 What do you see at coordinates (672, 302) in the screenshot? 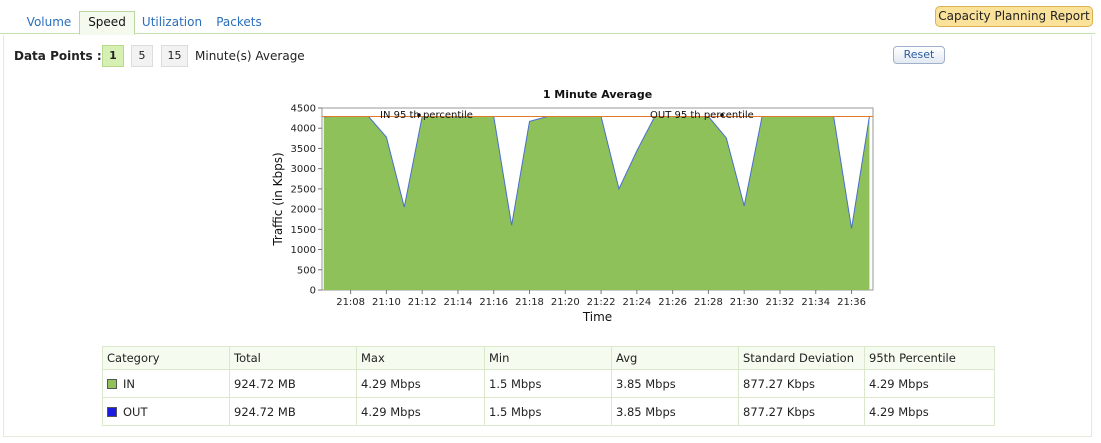
I see `x-tick-label: 21:26` at bounding box center [672, 302].